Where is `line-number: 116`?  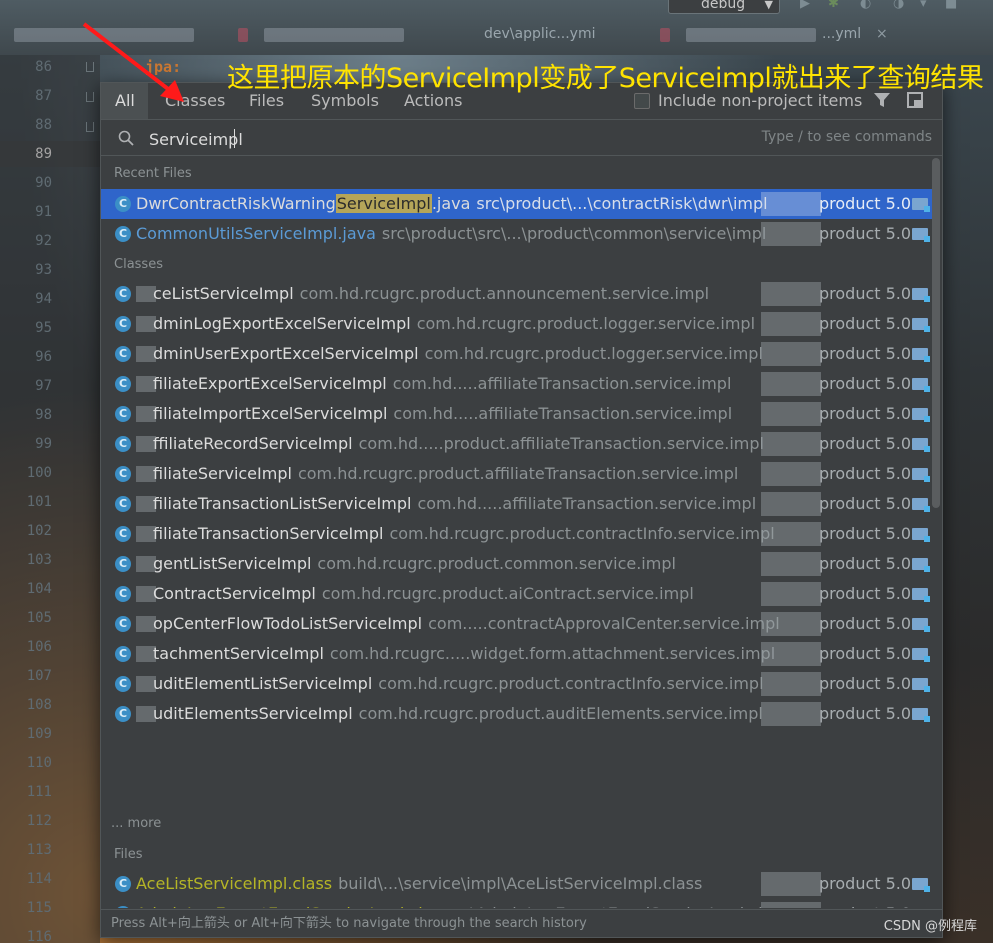
line-number: 116 is located at coordinates (39, 936).